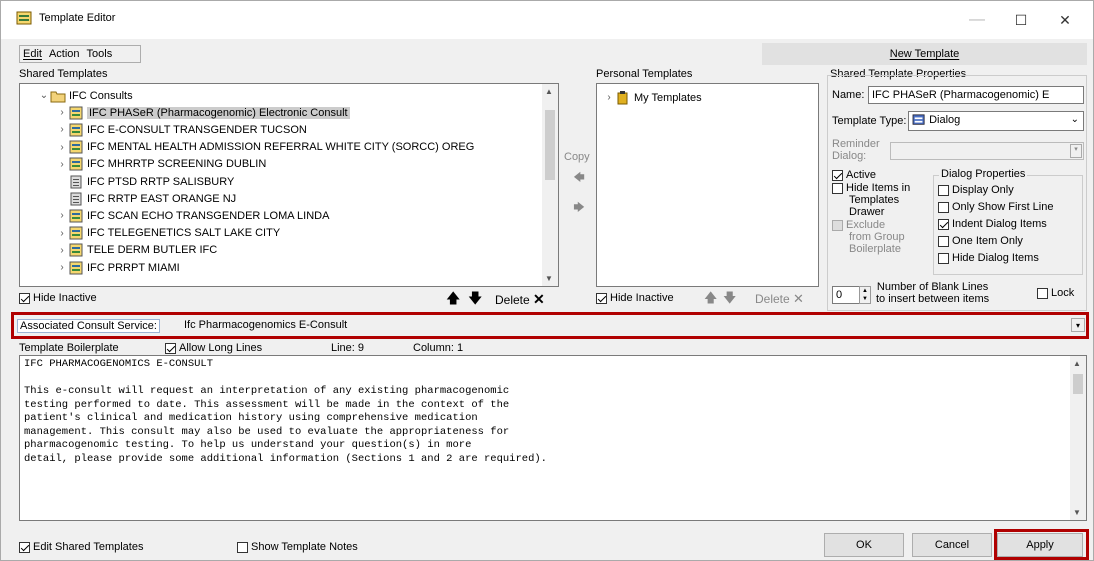 Image resolution: width=1094 pixels, height=561 pixels. What do you see at coordinates (988, 258) in the screenshot?
I see `dialog-prop-checkbox: Hide Dialog Items` at bounding box center [988, 258].